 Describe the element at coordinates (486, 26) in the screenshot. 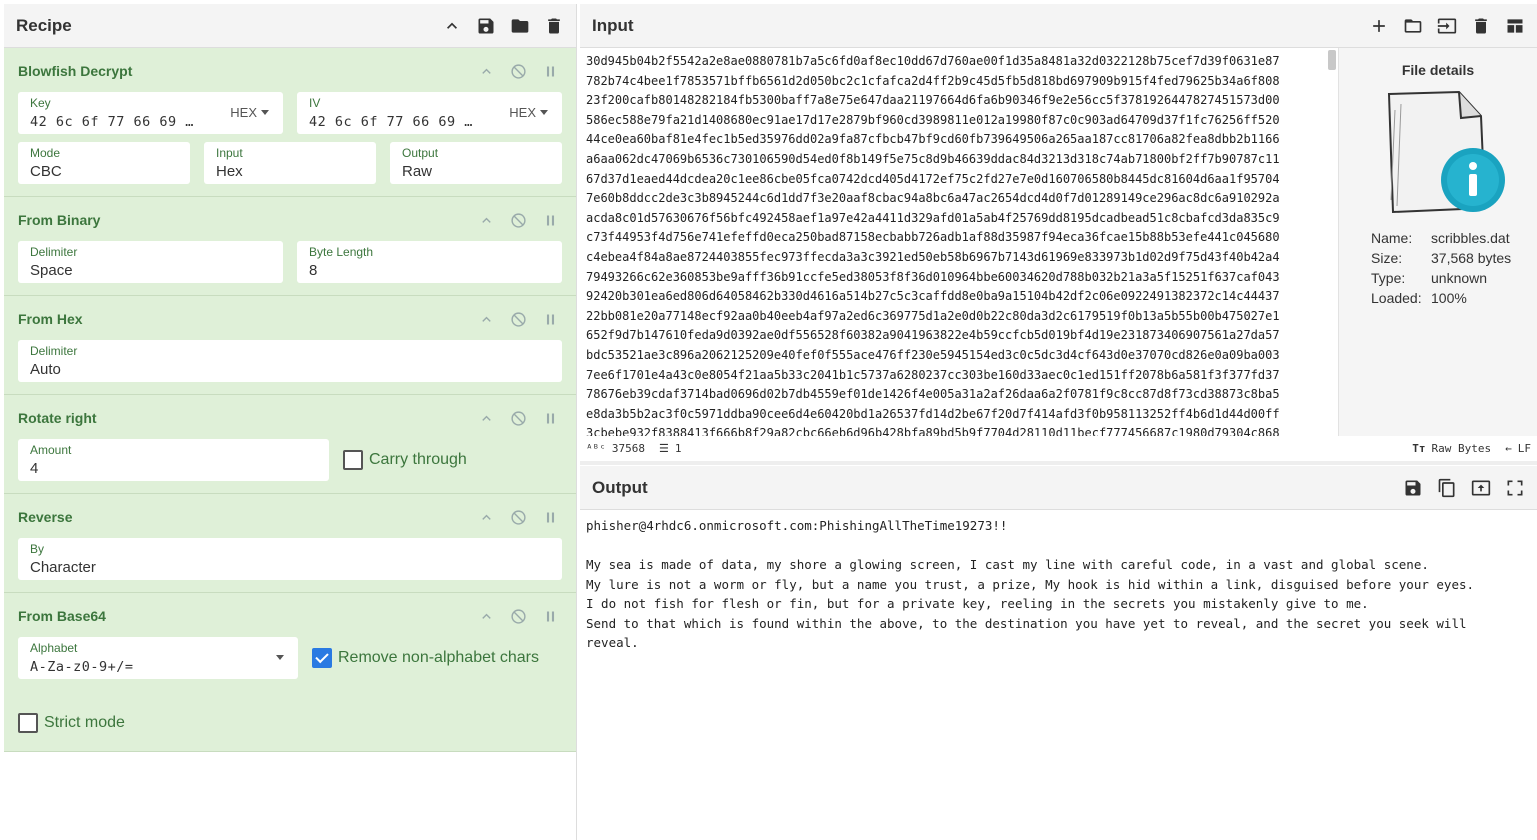

I see `save-recipe-icon` at that location.